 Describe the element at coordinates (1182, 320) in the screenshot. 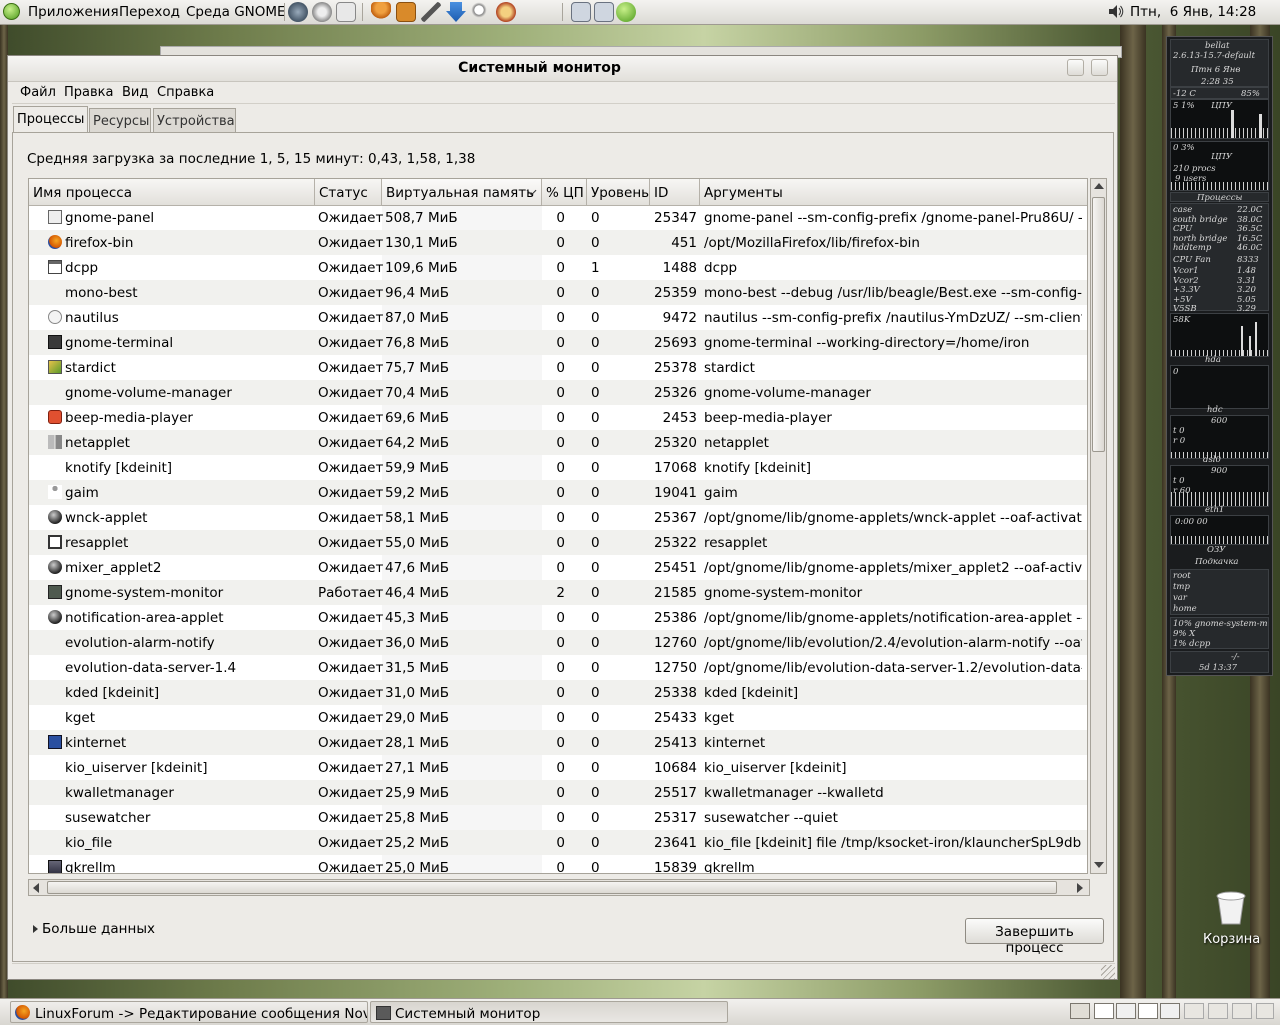

I see `gk-disk-top: 58K` at that location.